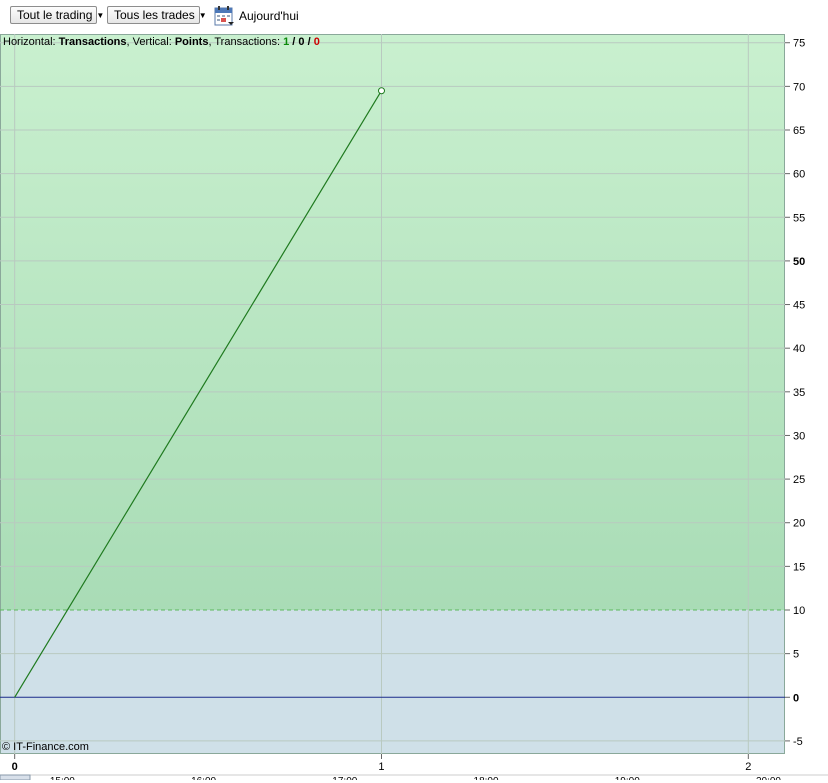 The width and height of the screenshot is (828, 783). What do you see at coordinates (799, 611) in the screenshot?
I see `y-tick-label: 10` at bounding box center [799, 611].